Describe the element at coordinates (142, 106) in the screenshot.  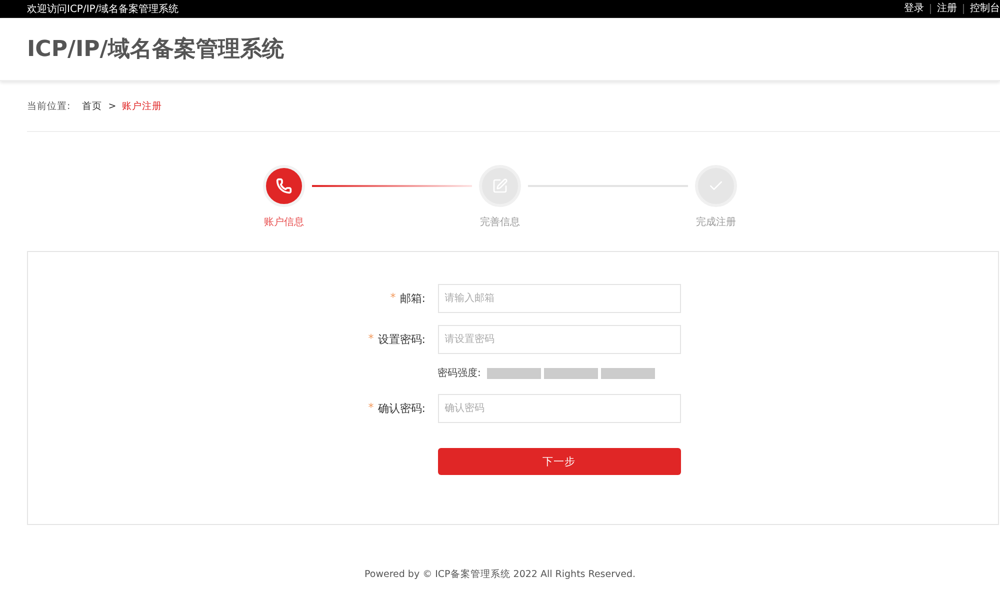
I see `breadcrumb-link: 账户注册` at that location.